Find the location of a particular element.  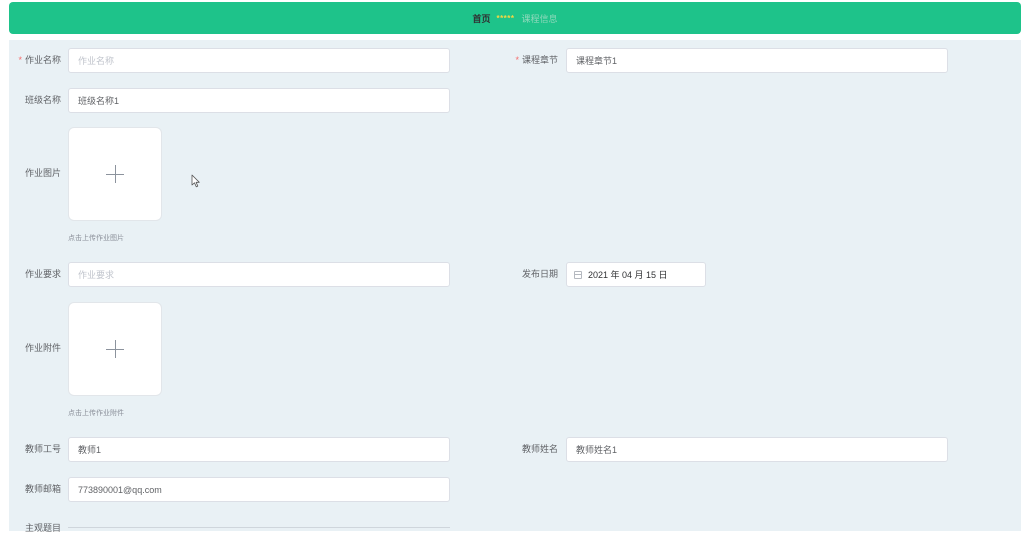

teacher-id-label: 教师工号 is located at coordinates (42, 449).